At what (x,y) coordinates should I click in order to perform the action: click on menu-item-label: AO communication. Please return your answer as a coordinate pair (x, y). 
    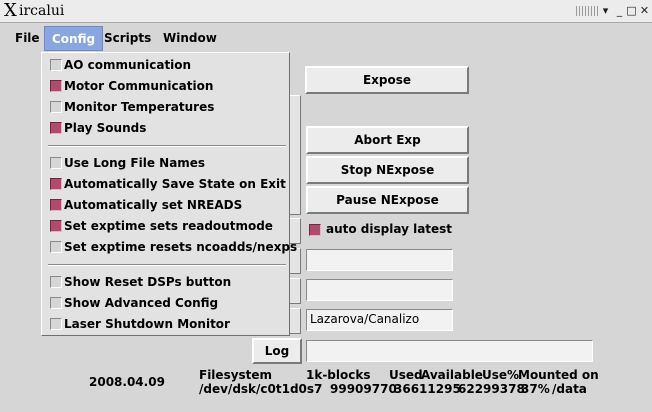
    Looking at the image, I should click on (128, 65).